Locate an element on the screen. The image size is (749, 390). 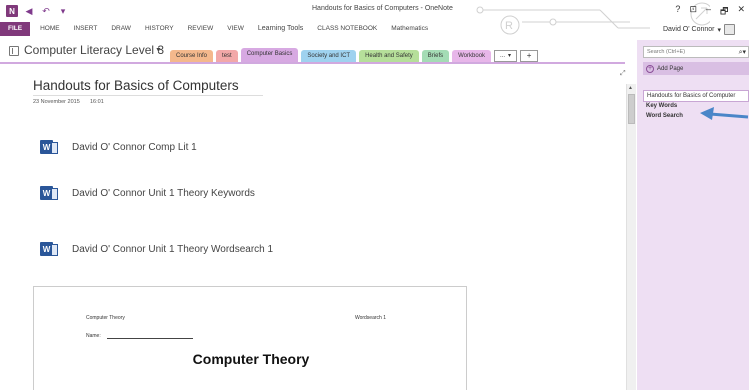
search-placeholder: Search (Ctrl+E) is located at coordinates (666, 52).